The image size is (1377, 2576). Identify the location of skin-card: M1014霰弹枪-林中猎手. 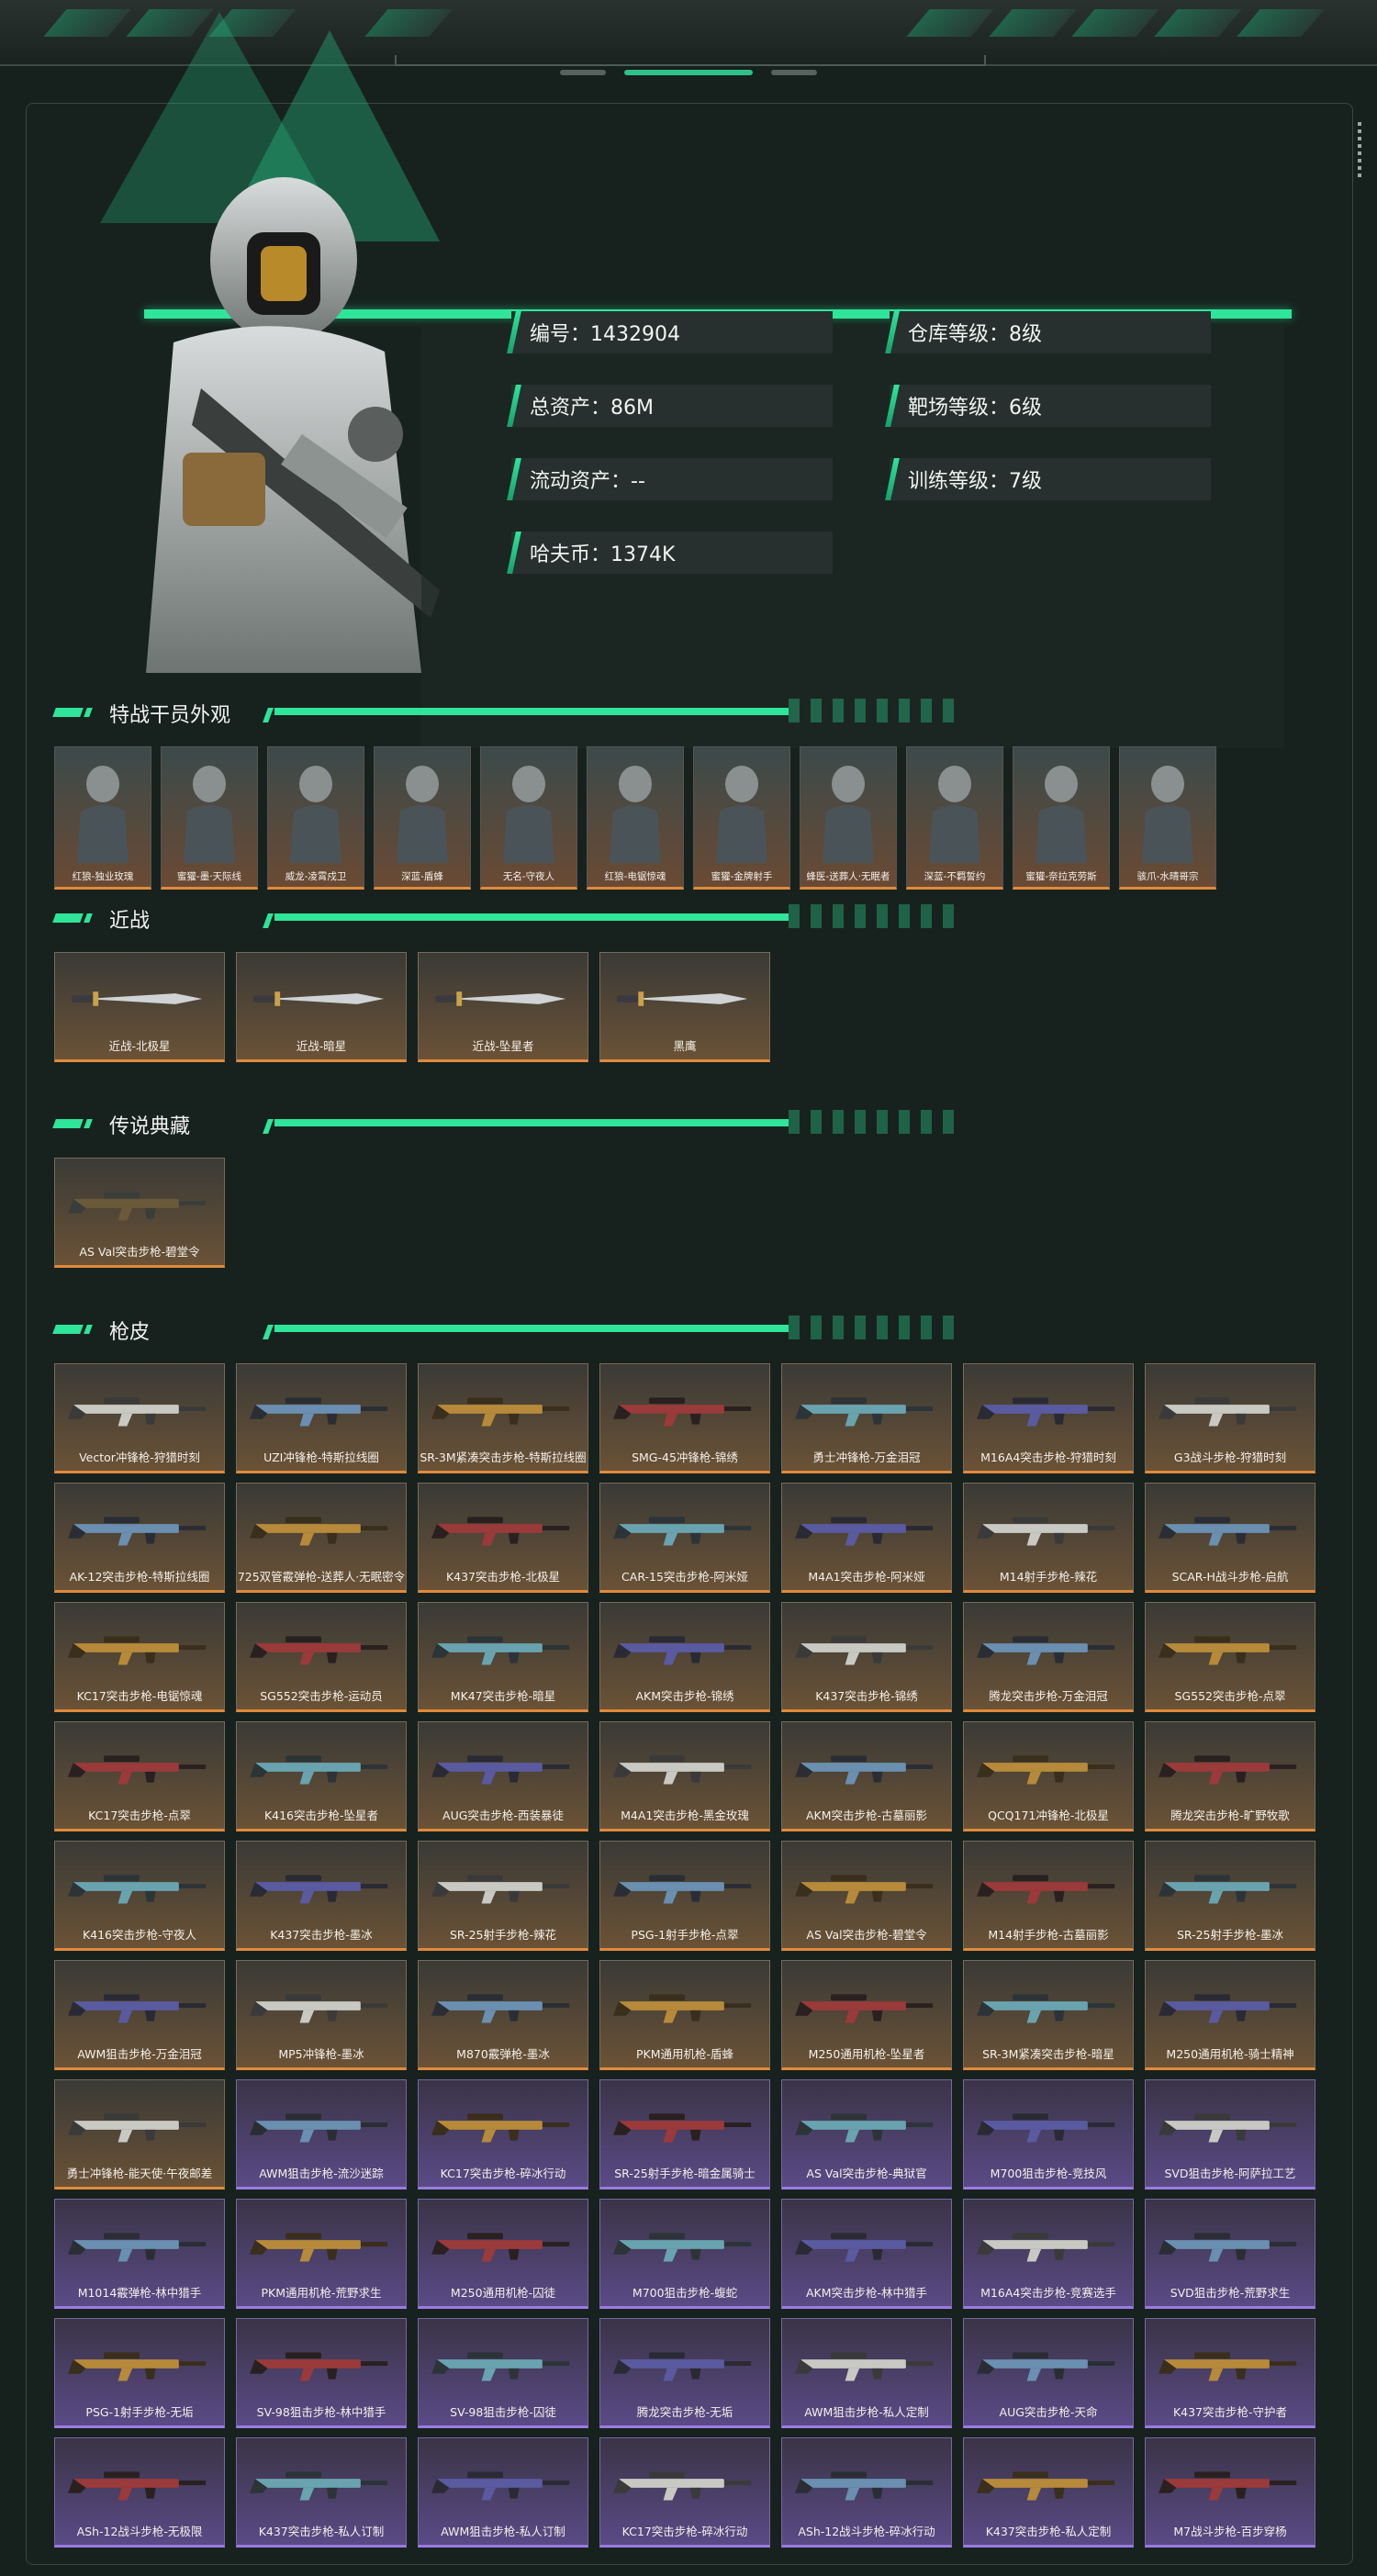
(139, 2254).